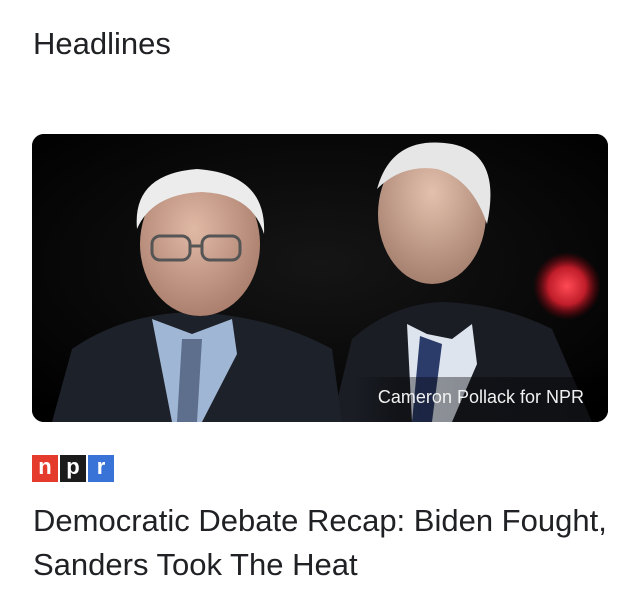 This screenshot has height=609, width=640. Describe the element at coordinates (101, 468) in the screenshot. I see `npr-logo-letter-r: r` at that location.